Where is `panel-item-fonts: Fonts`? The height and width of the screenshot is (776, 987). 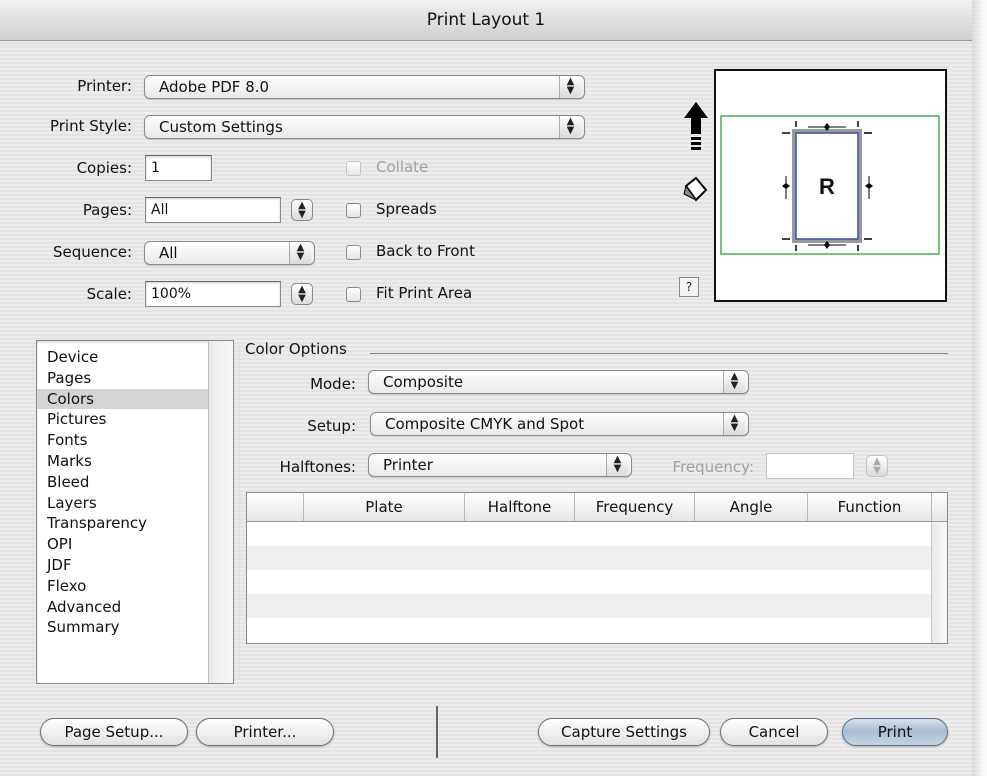
panel-item-fonts: Fonts is located at coordinates (123, 440).